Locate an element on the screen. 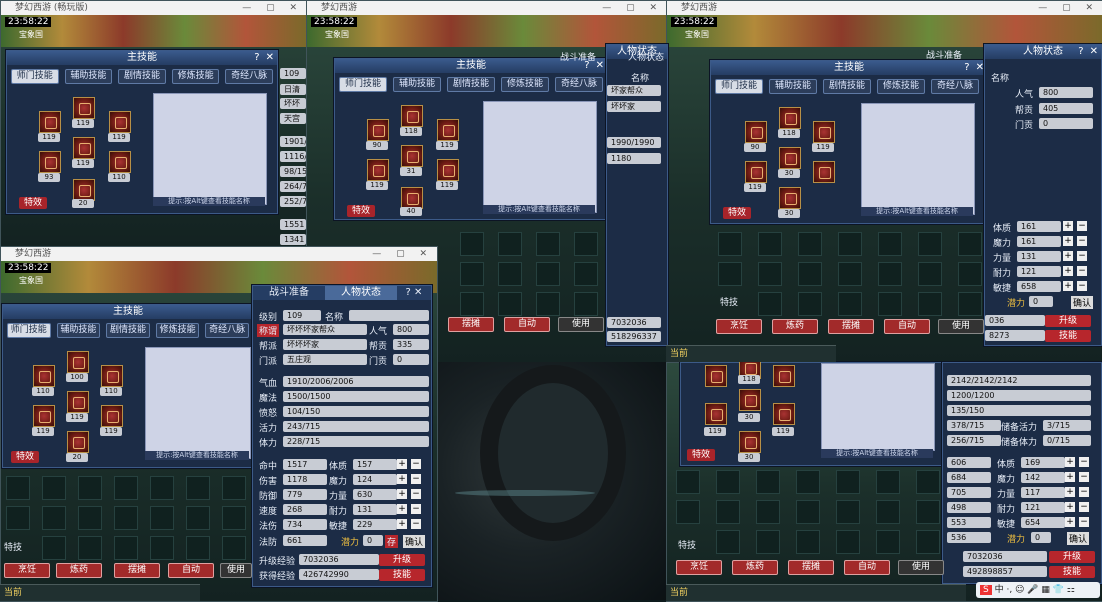 This screenshot has height=602, width=1102. stall-button: 摆摊 is located at coordinates (811, 567).